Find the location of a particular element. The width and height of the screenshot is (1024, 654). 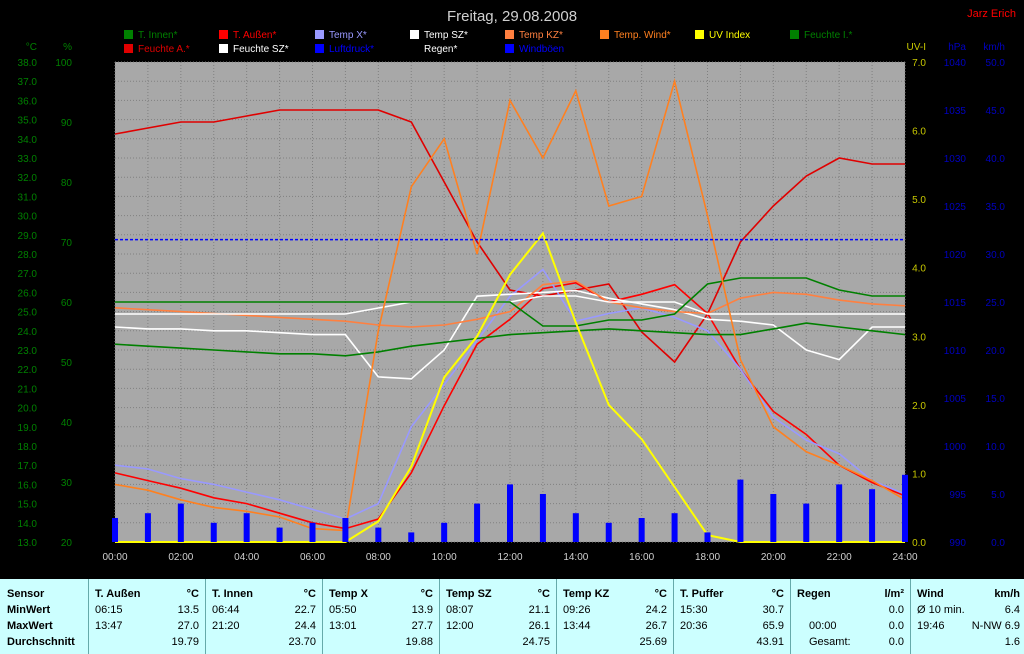

axis-tick-label: 10.0 is located at coordinates (996, 447).